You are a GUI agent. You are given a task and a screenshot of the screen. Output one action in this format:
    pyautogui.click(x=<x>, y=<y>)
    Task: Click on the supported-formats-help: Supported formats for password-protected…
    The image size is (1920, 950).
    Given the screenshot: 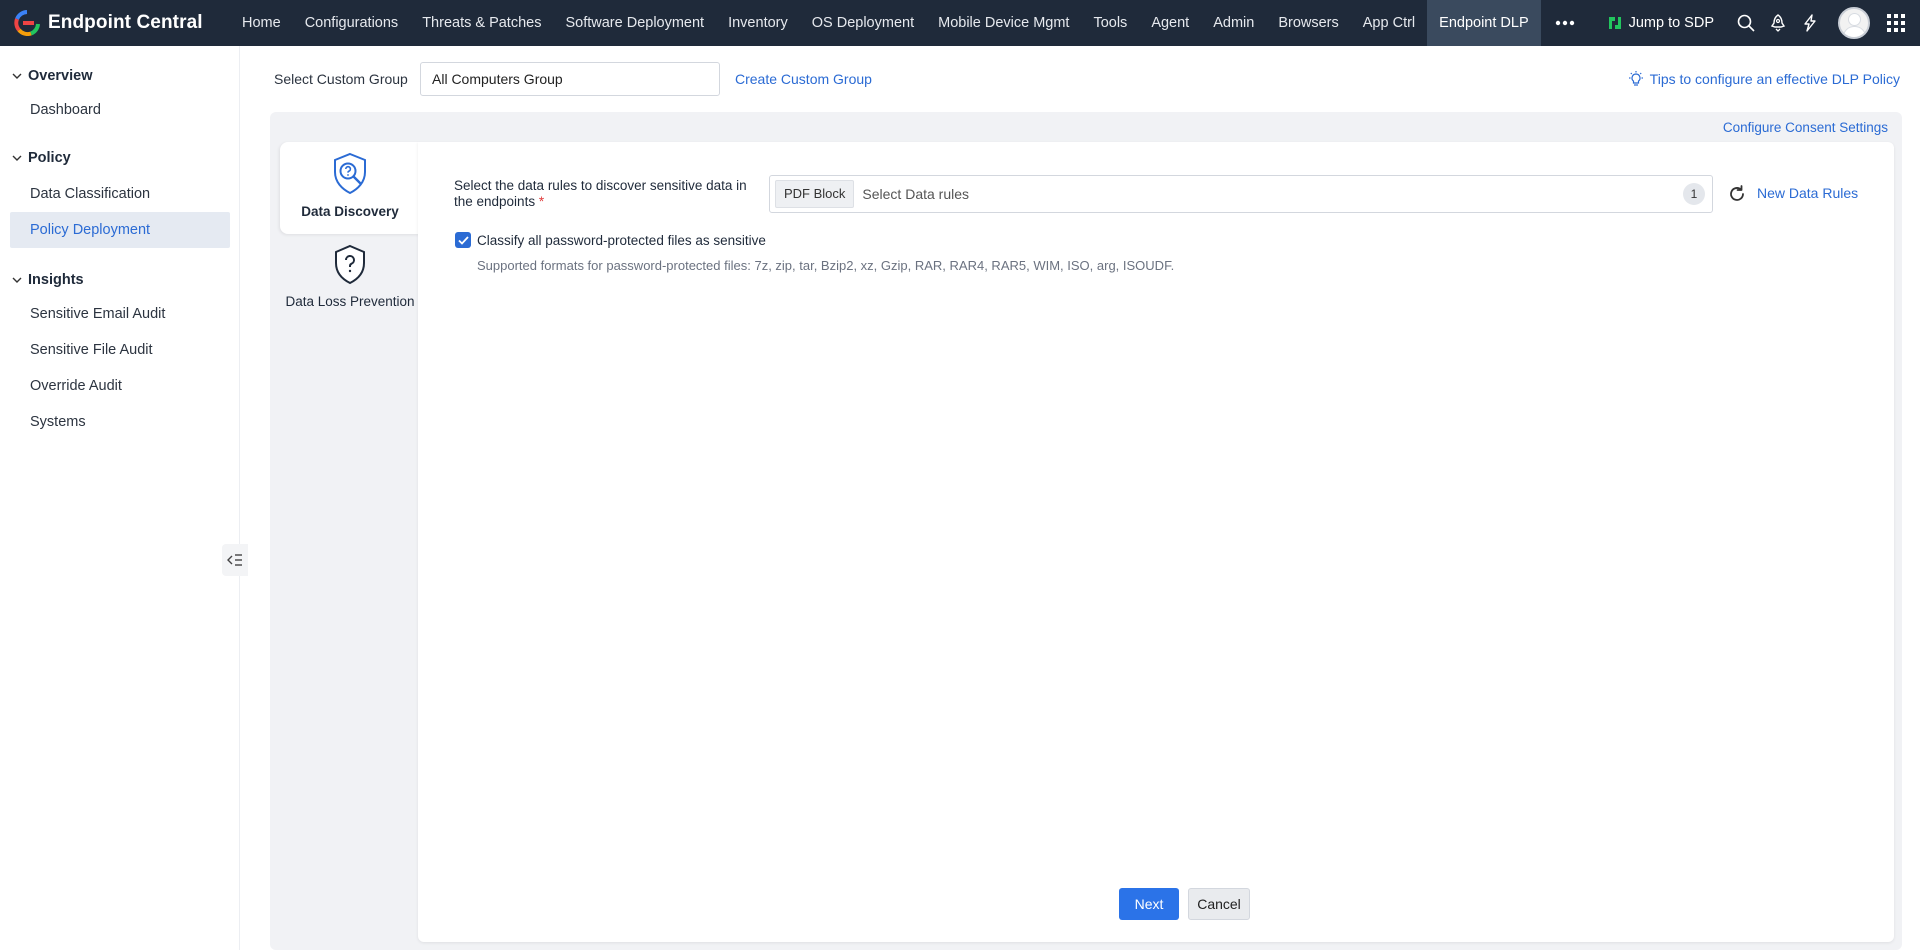 What is the action you would take?
    pyautogui.click(x=826, y=265)
    